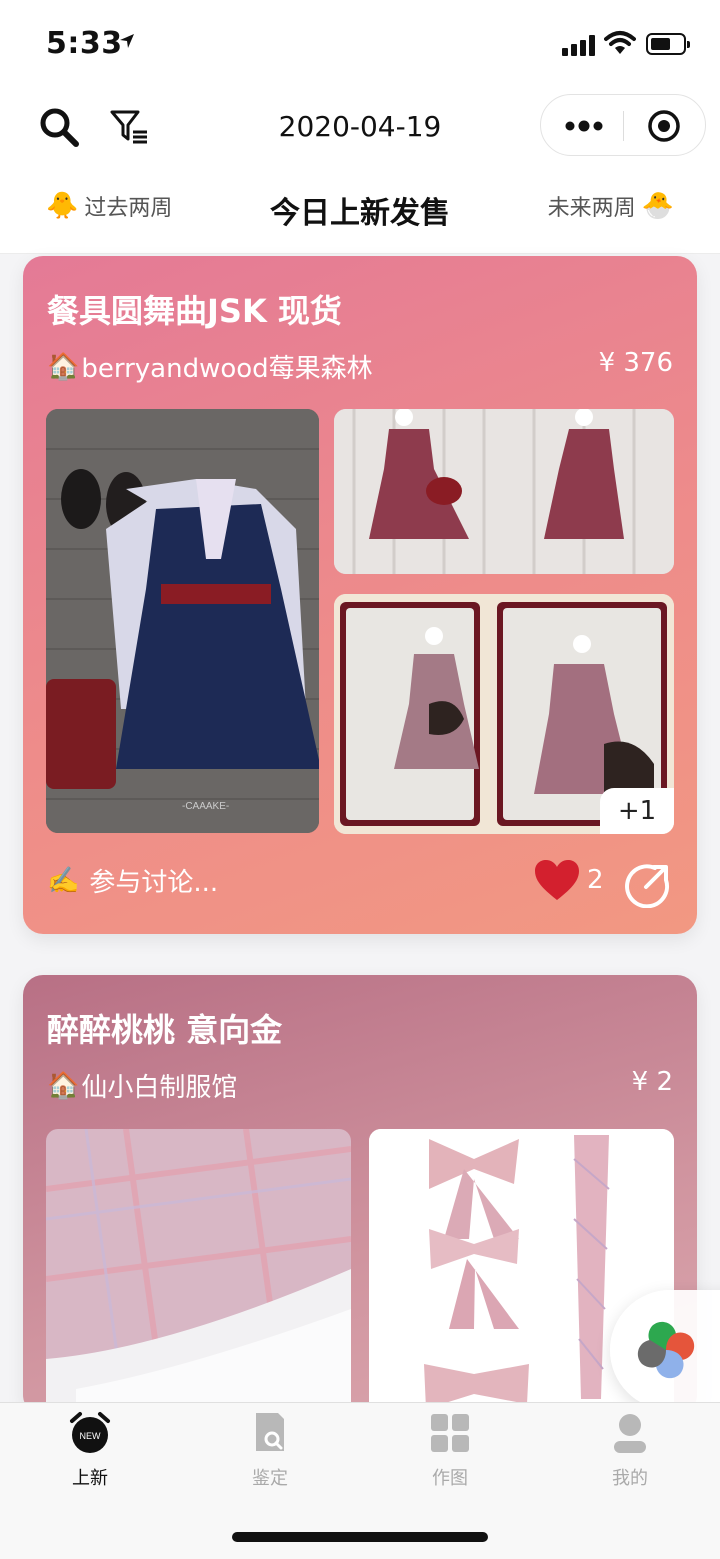 This screenshot has width=720, height=1559. I want to click on product-price: ¥ 376, so click(635, 363).